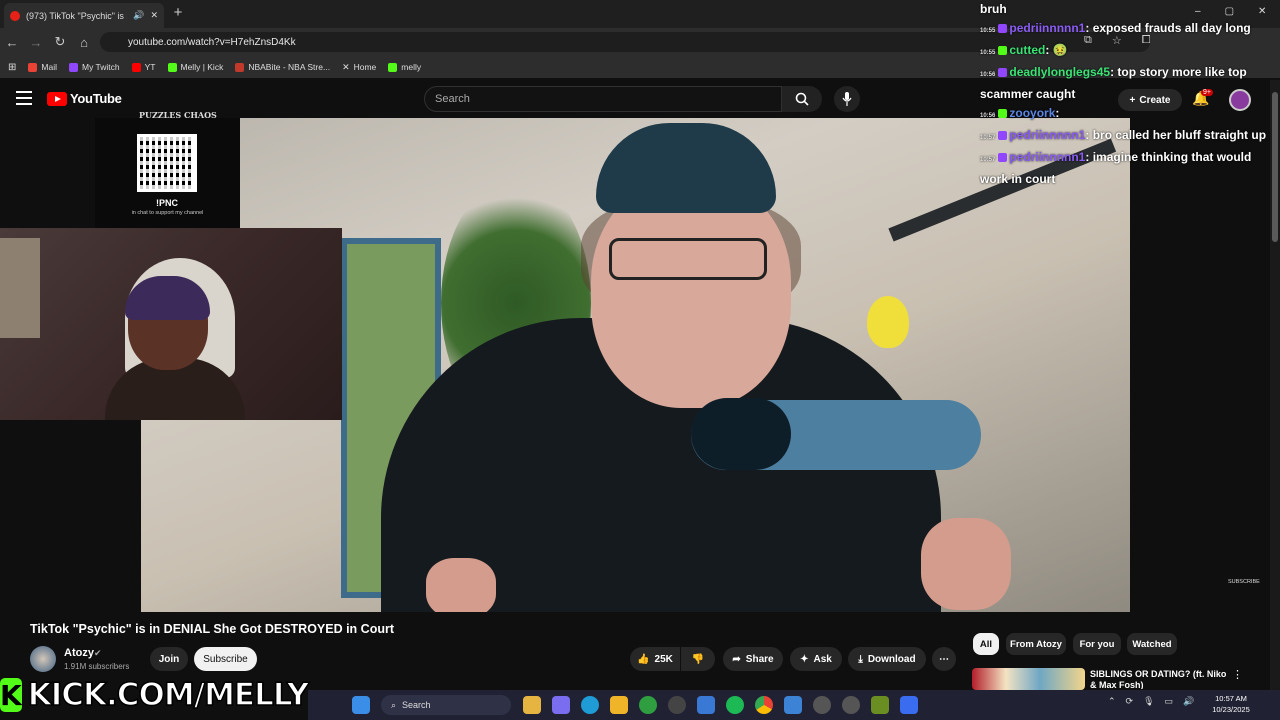 The width and height of the screenshot is (1280, 720). Describe the element at coordinates (97, 666) in the screenshot. I see `subscriber-count: 1.91M subscribers` at that location.